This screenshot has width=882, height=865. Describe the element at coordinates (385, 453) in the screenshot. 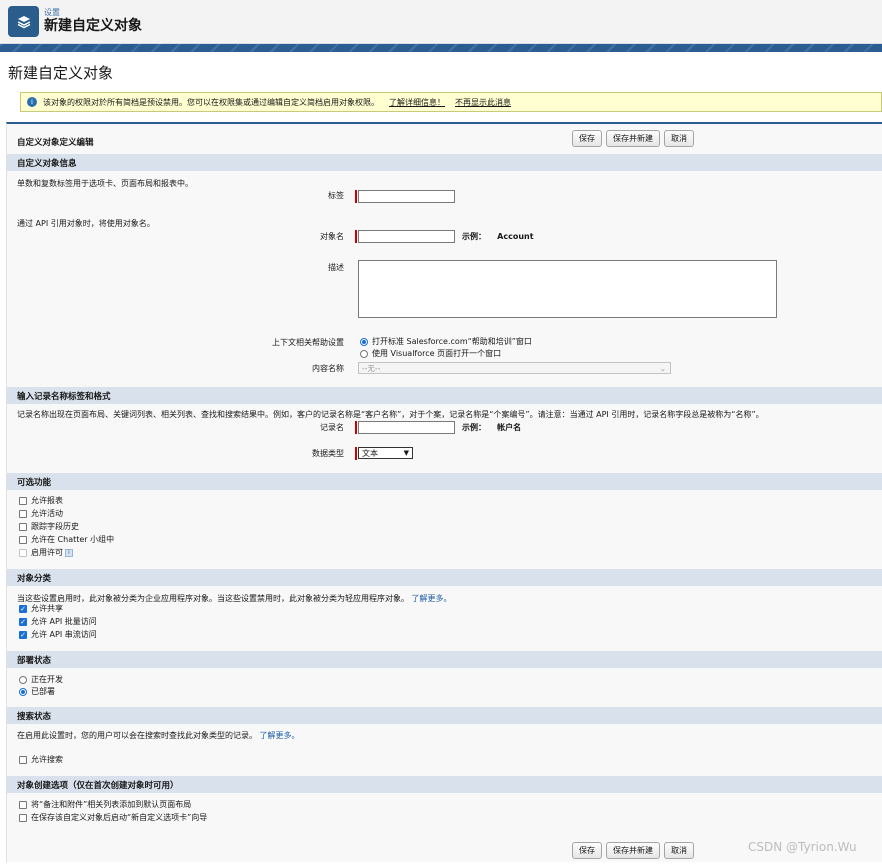

I see `data-type-select: 文本 ▼` at that location.